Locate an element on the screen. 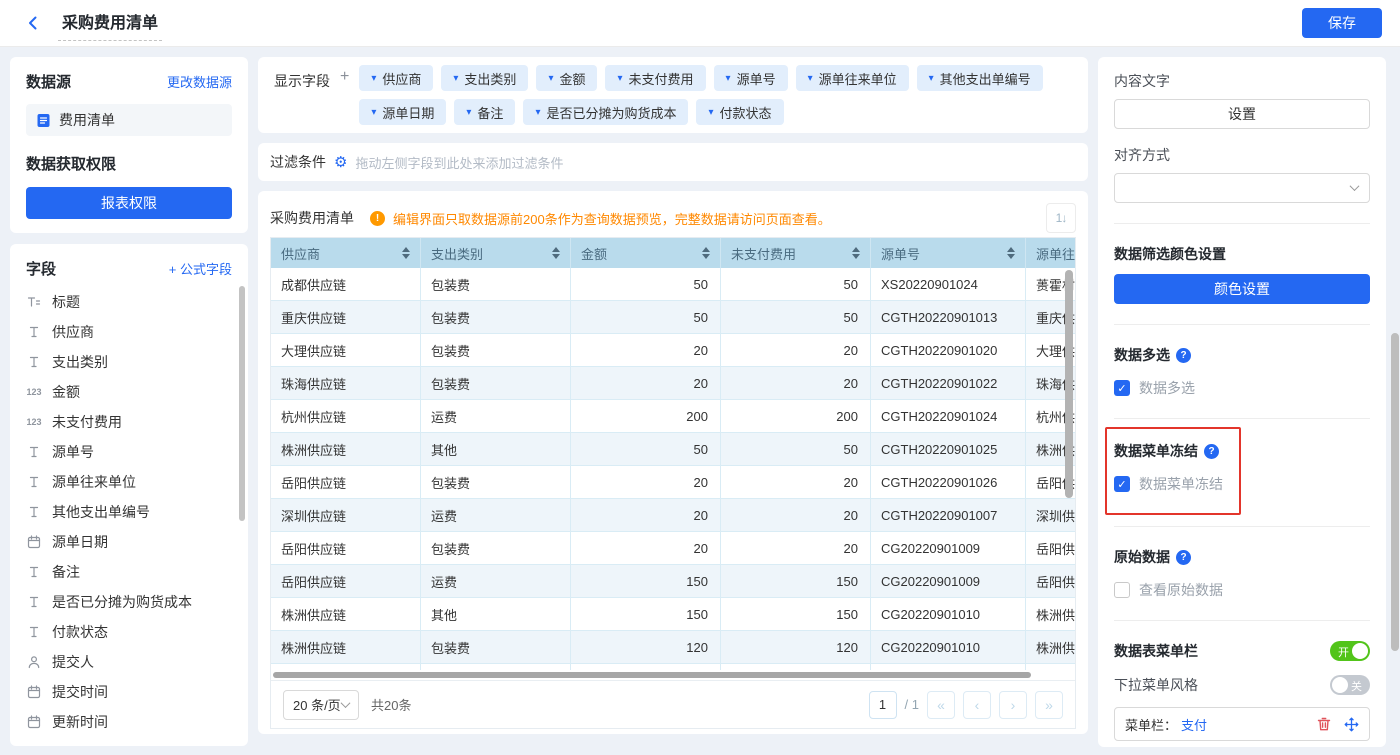 This screenshot has height=755, width=1400. first-page-button: « is located at coordinates (941, 704).